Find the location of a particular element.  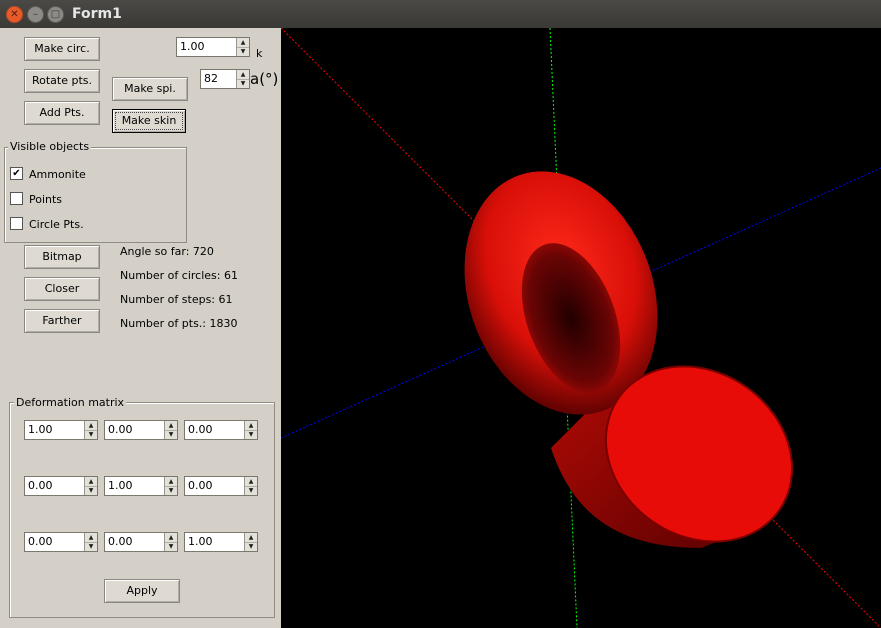

deformation-matrix-title: Deformation matrix is located at coordinates (70, 402).